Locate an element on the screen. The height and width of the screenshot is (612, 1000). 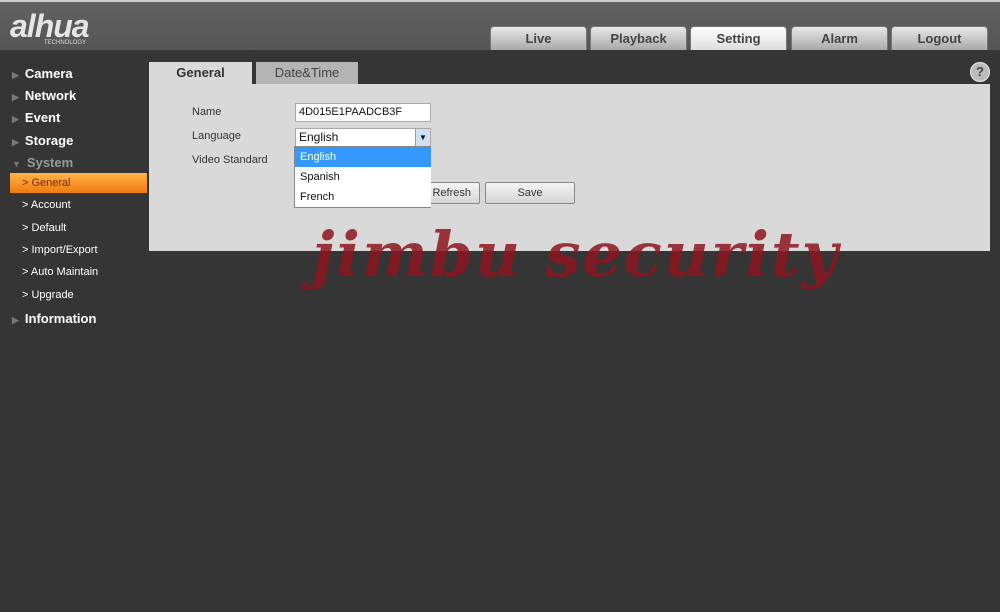
triangle-down-icon: ▼ is located at coordinates (16, 164).